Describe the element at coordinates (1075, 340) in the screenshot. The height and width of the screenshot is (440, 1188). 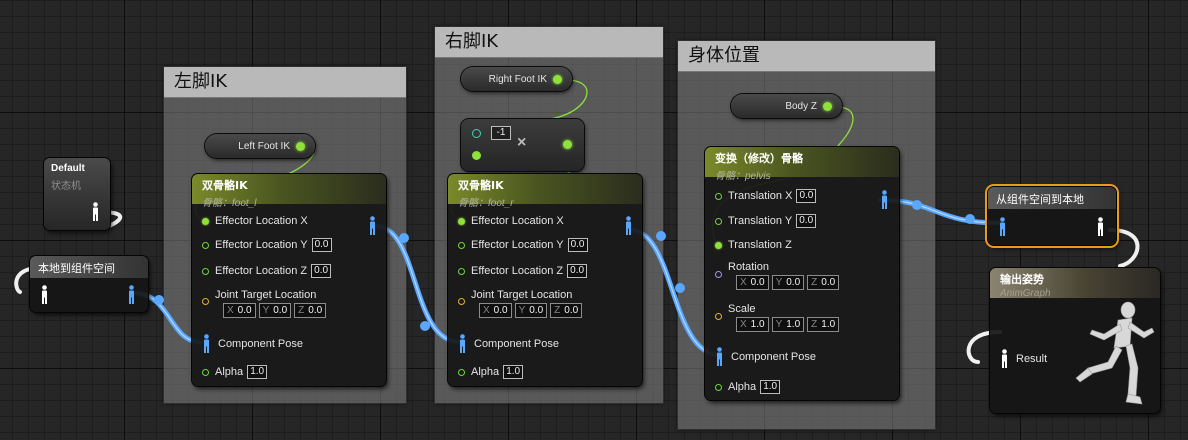
I see `output-pose-node: 输出姿势 AnimGraph Result` at that location.